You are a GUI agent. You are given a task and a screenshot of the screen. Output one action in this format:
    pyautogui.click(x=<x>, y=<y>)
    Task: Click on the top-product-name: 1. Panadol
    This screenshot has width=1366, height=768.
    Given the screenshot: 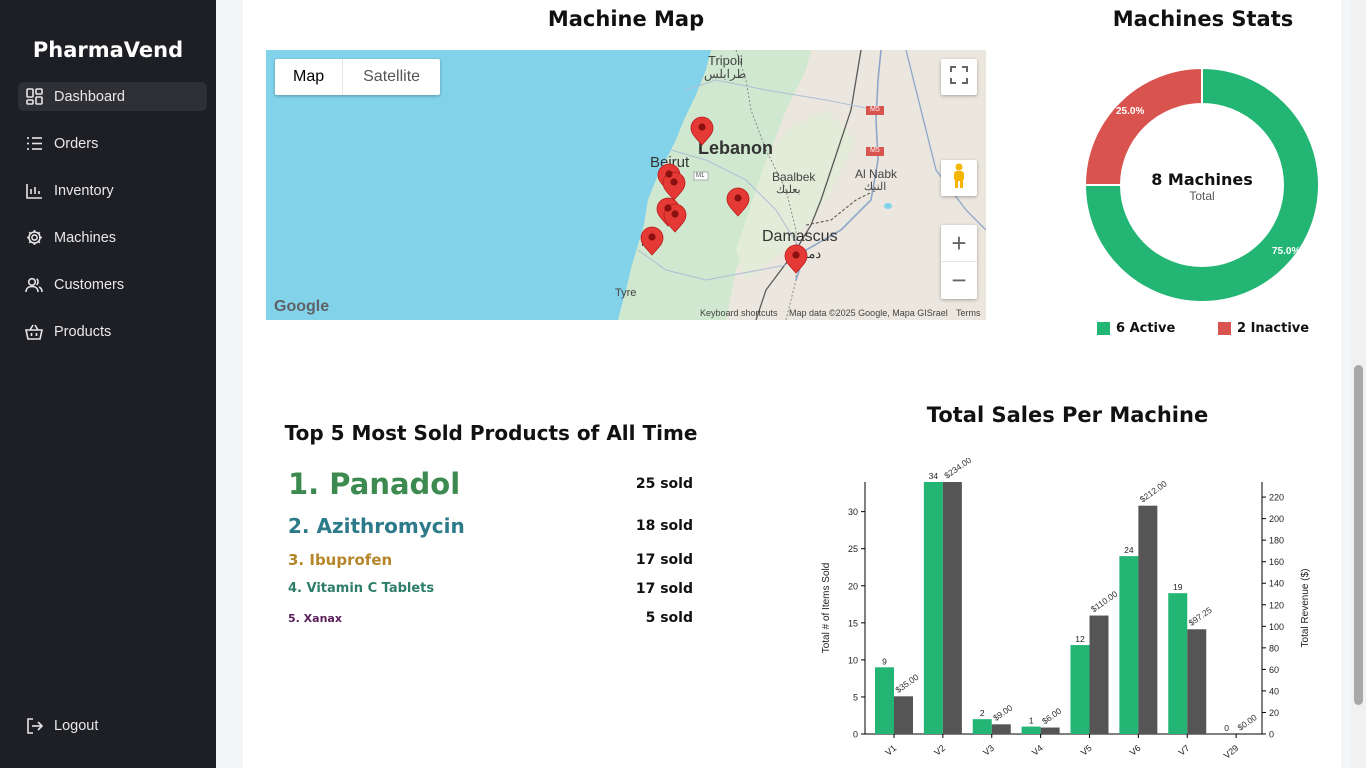 What is the action you would take?
    pyautogui.click(x=374, y=484)
    